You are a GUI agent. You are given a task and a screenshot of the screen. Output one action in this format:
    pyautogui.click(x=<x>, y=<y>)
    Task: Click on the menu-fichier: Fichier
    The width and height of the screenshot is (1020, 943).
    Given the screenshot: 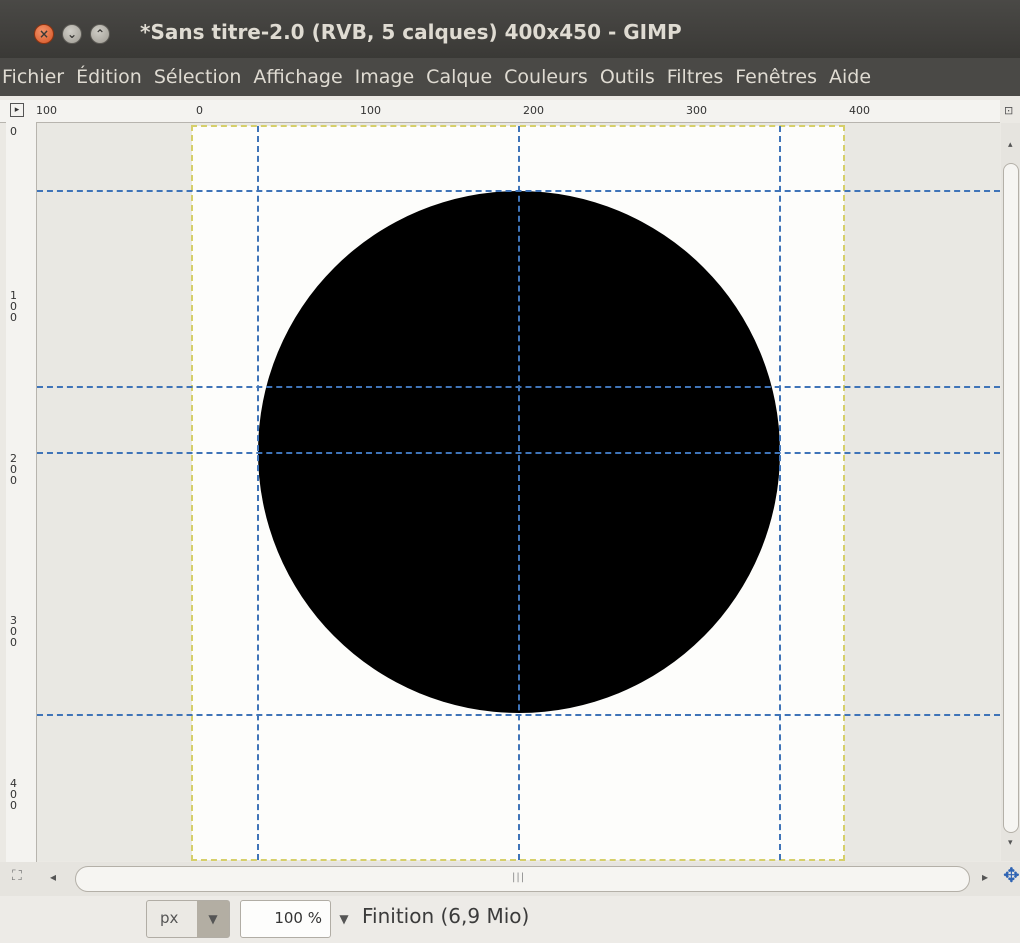 What is the action you would take?
    pyautogui.click(x=35, y=77)
    